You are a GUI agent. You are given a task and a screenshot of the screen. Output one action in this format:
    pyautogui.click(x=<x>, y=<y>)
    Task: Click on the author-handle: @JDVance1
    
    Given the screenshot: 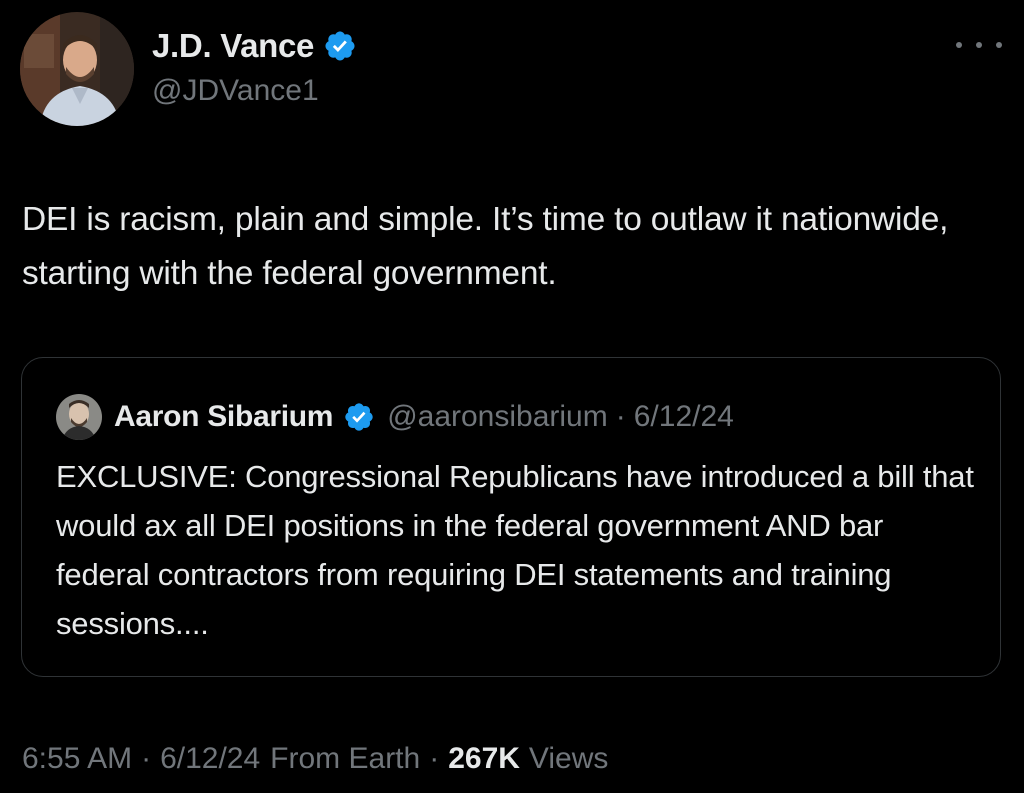 What is the action you would take?
    pyautogui.click(x=235, y=91)
    